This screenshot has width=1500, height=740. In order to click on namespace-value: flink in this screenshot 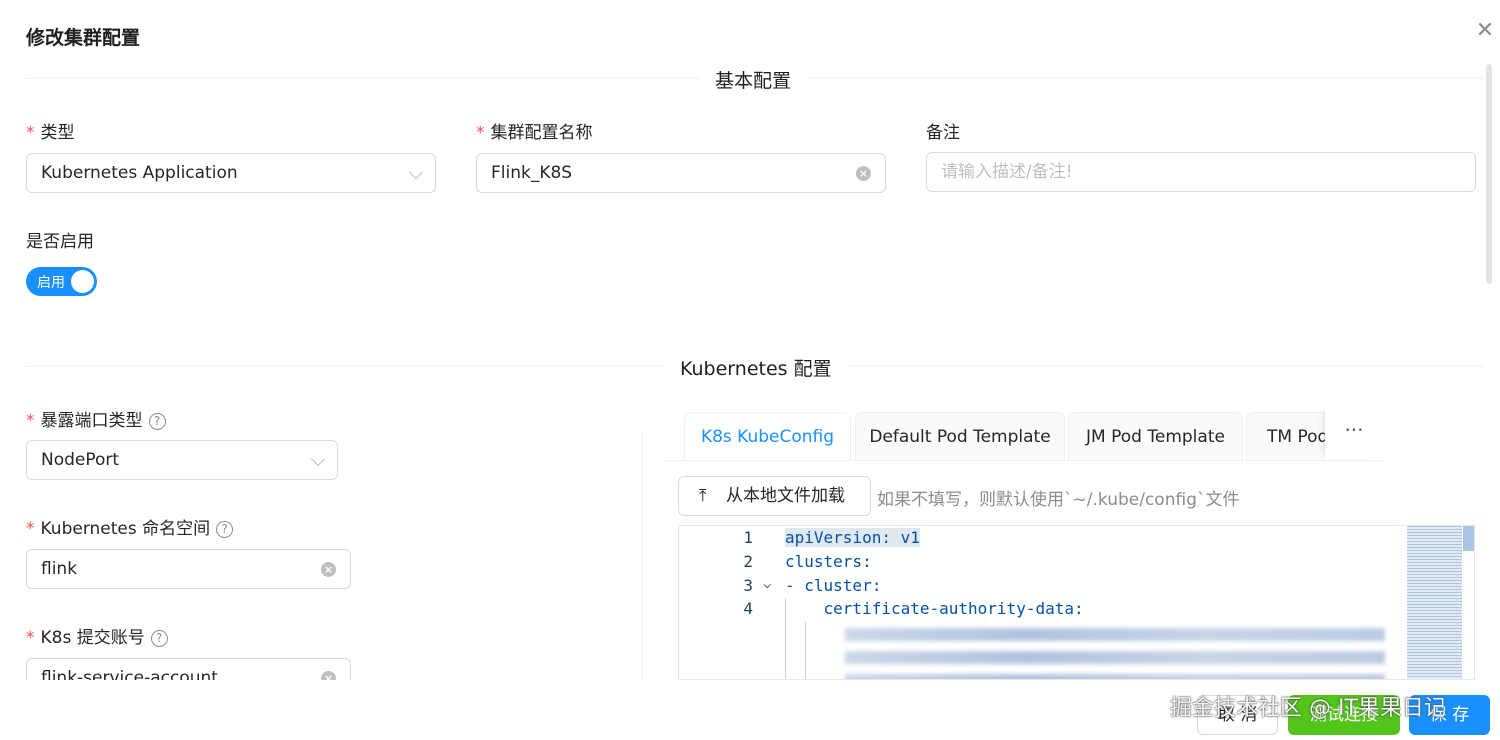, I will do `click(59, 569)`.